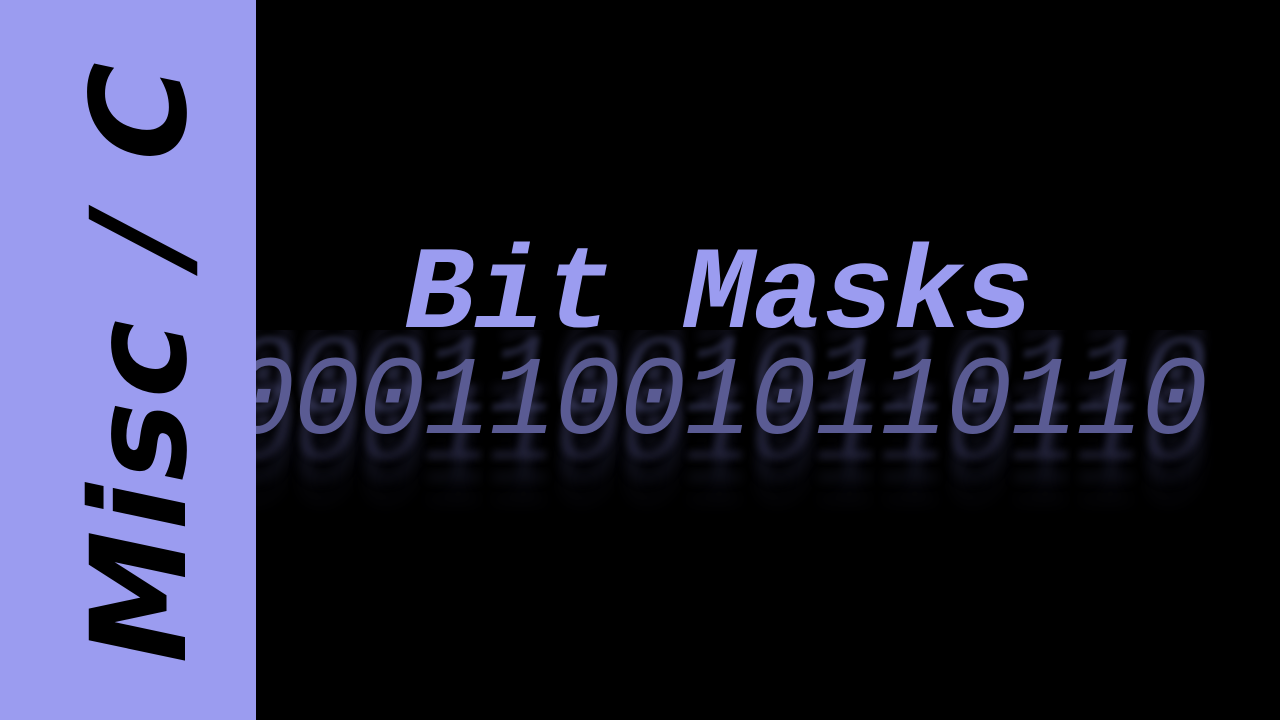  Describe the element at coordinates (140, 362) in the screenshot. I see `category-label: Misc / C` at that location.